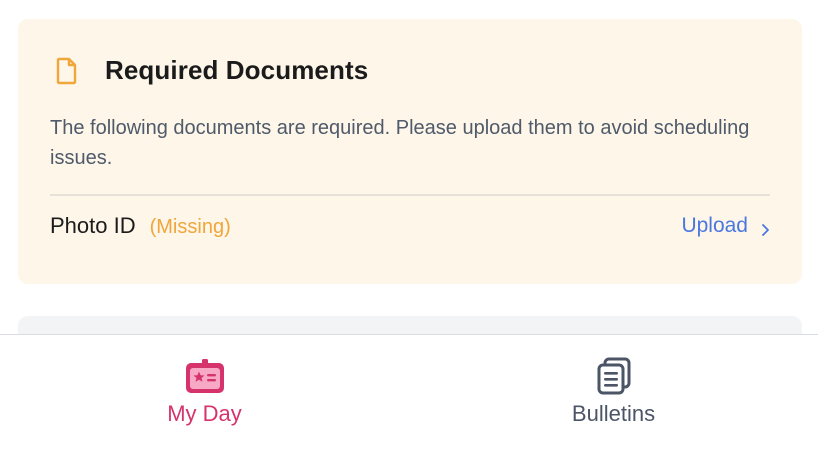 This screenshot has width=818, height=460. What do you see at coordinates (765, 227) in the screenshot?
I see `chevron-right-icon` at bounding box center [765, 227].